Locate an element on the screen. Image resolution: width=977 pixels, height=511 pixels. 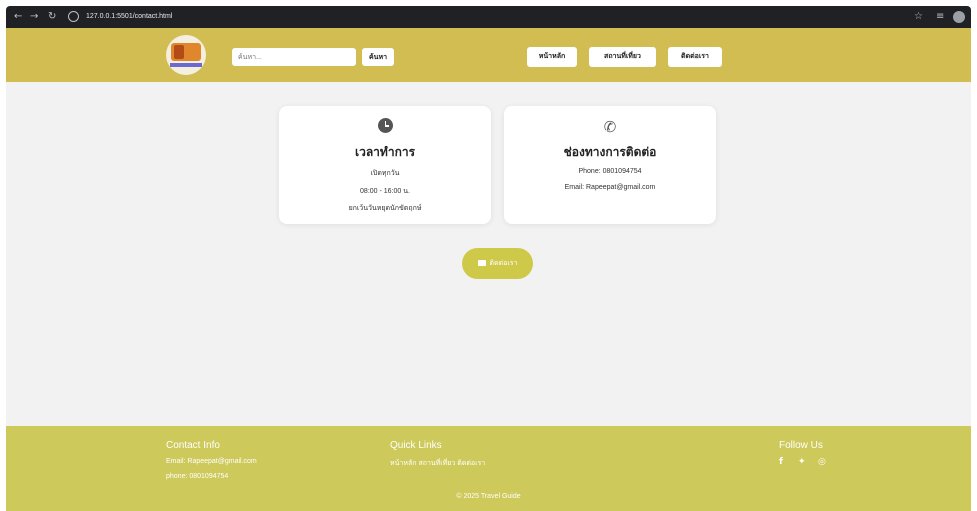
hours-title: เวลาทำการ is located at coordinates (385, 152).